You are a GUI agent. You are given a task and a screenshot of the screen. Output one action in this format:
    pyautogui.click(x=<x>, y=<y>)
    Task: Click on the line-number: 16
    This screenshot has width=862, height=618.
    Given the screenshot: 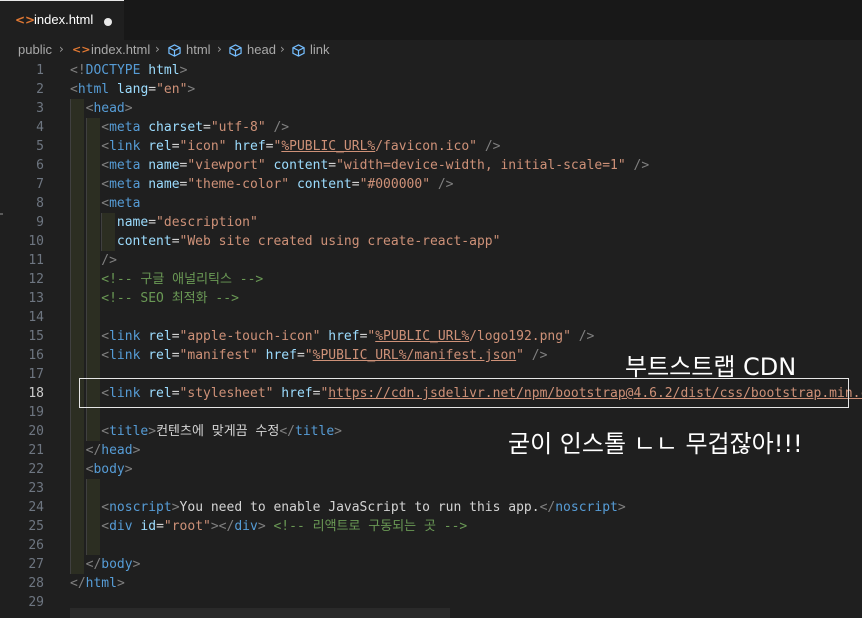 What is the action you would take?
    pyautogui.click(x=36, y=355)
    